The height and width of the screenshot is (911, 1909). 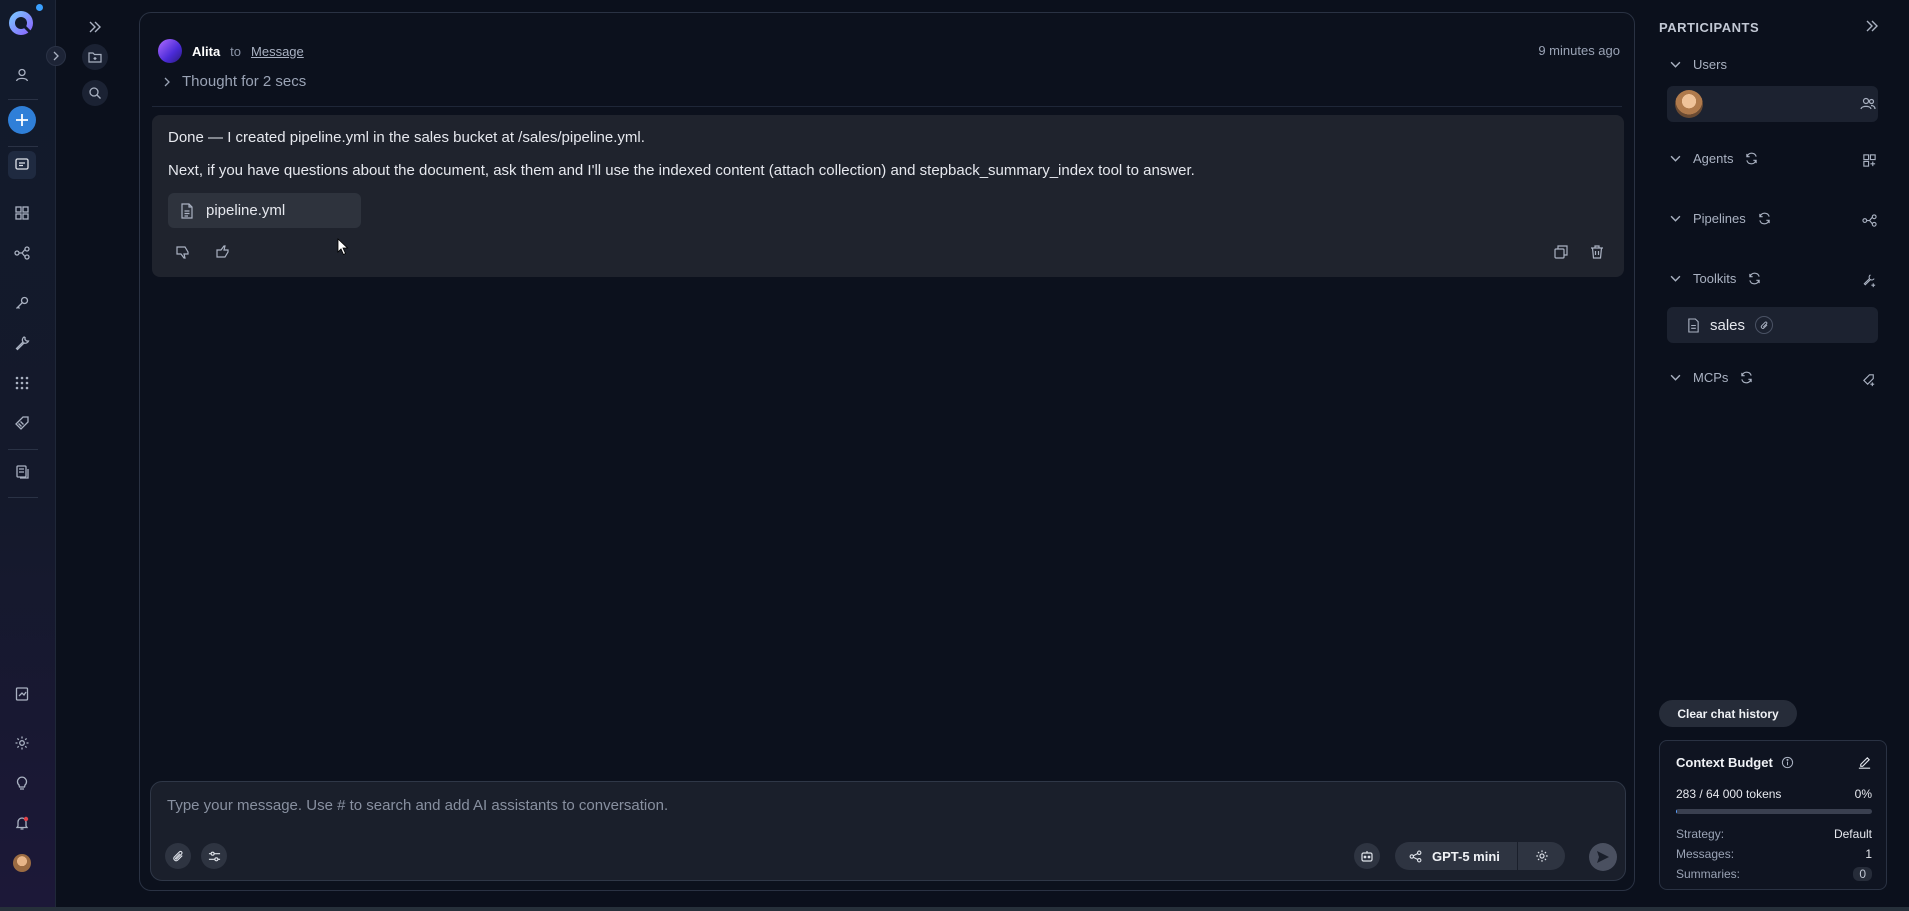 I want to click on sliders-icon, so click(x=214, y=856).